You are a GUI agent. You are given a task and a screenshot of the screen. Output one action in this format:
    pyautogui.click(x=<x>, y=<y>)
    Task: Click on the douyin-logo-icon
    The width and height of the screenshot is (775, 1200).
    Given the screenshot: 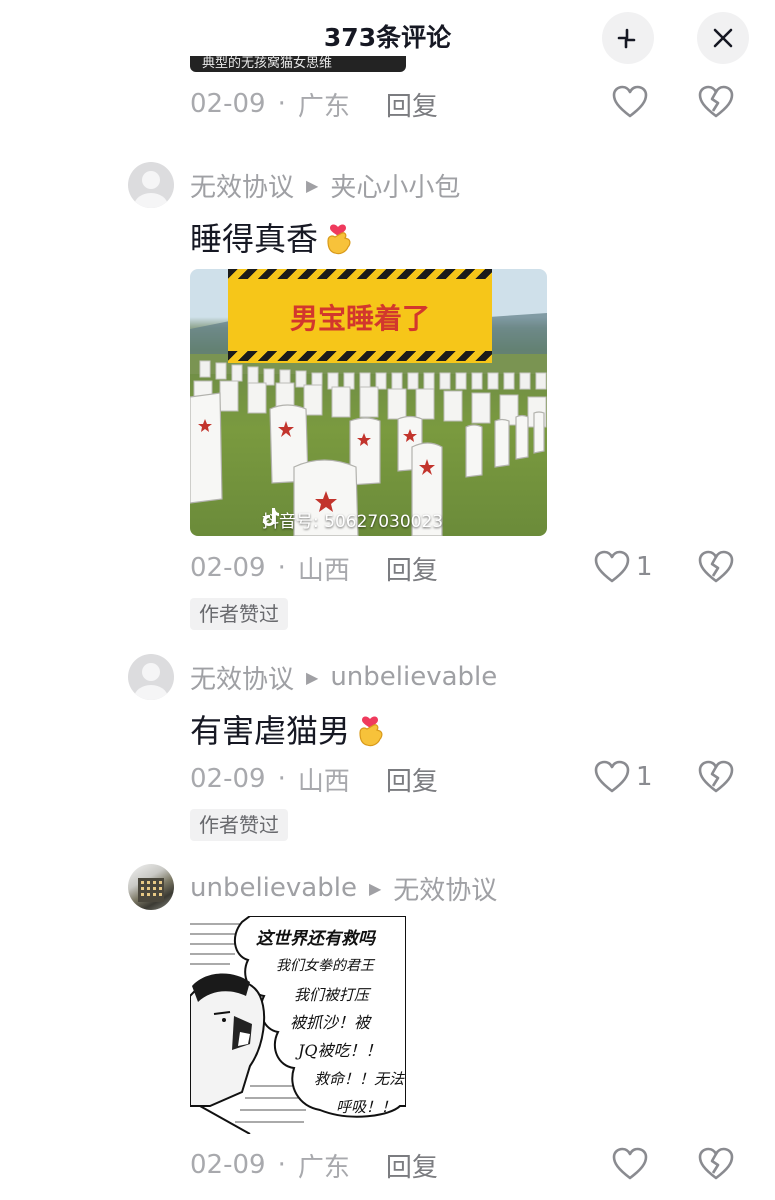 What is the action you would take?
    pyautogui.click(x=271, y=517)
    